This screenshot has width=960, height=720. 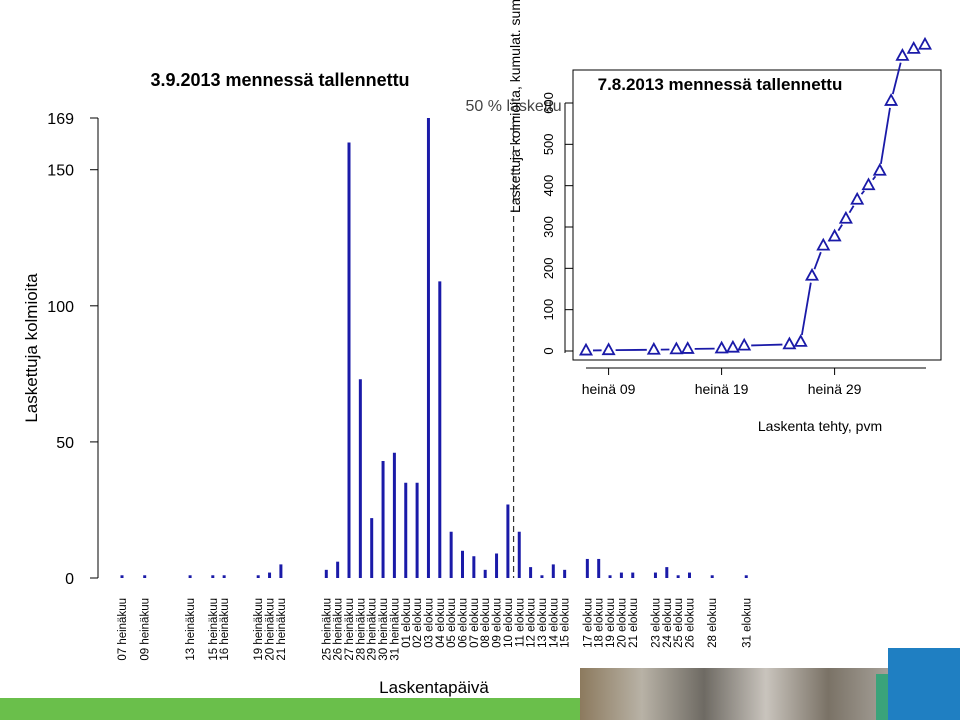 What do you see at coordinates (609, 389) in the screenshot?
I see `inset-xtick-label: heinä 09` at bounding box center [609, 389].